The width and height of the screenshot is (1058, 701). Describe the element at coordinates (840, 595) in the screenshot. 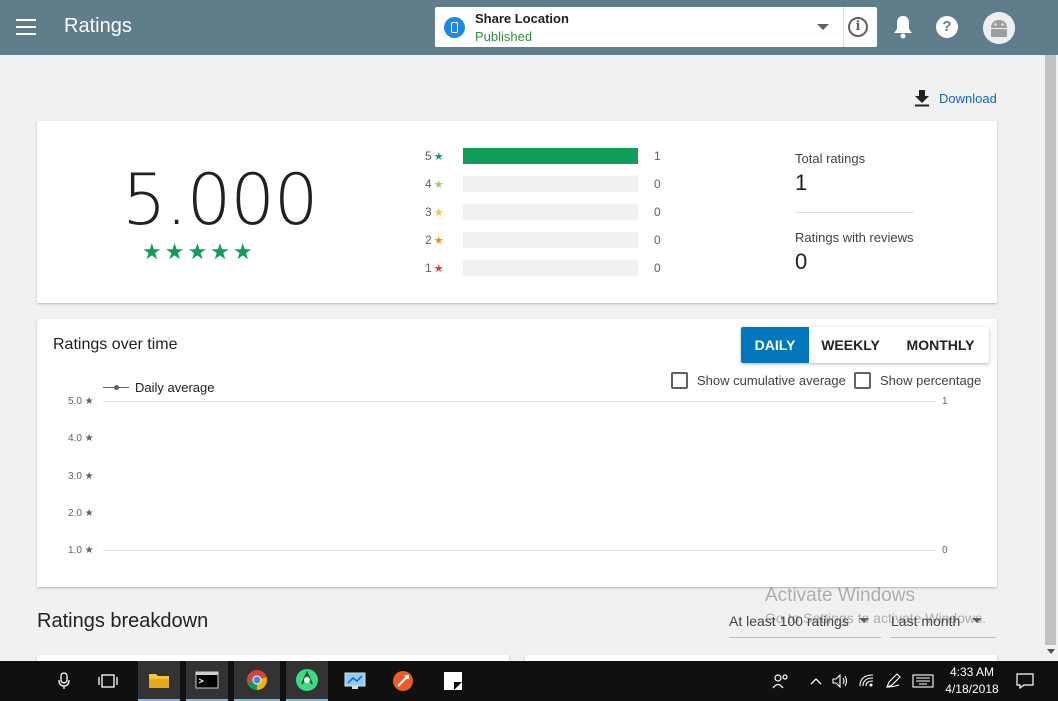

I see `activate-windows-watermark: Activate Windows` at that location.